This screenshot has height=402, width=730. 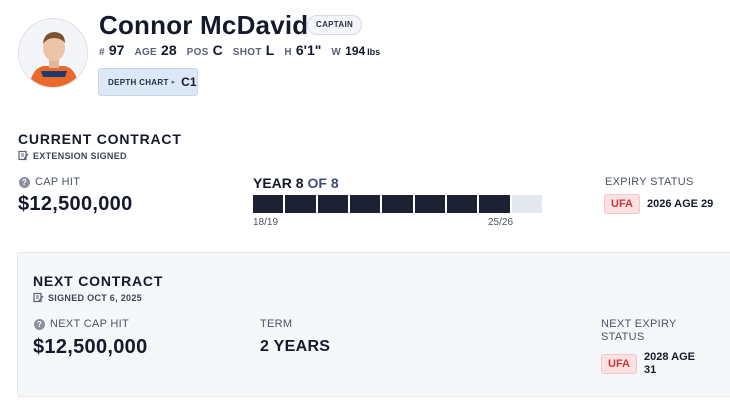 What do you see at coordinates (336, 52) in the screenshot?
I see `weight-label: W` at bounding box center [336, 52].